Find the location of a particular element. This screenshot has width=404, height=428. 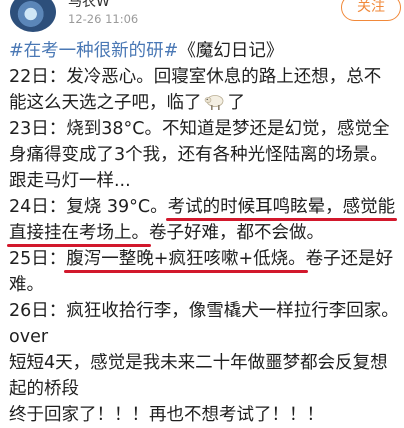

post-line-7: 24日：复烧 39°C。考试的时候耳鸣眩晕，感觉能 is located at coordinates (203, 207).